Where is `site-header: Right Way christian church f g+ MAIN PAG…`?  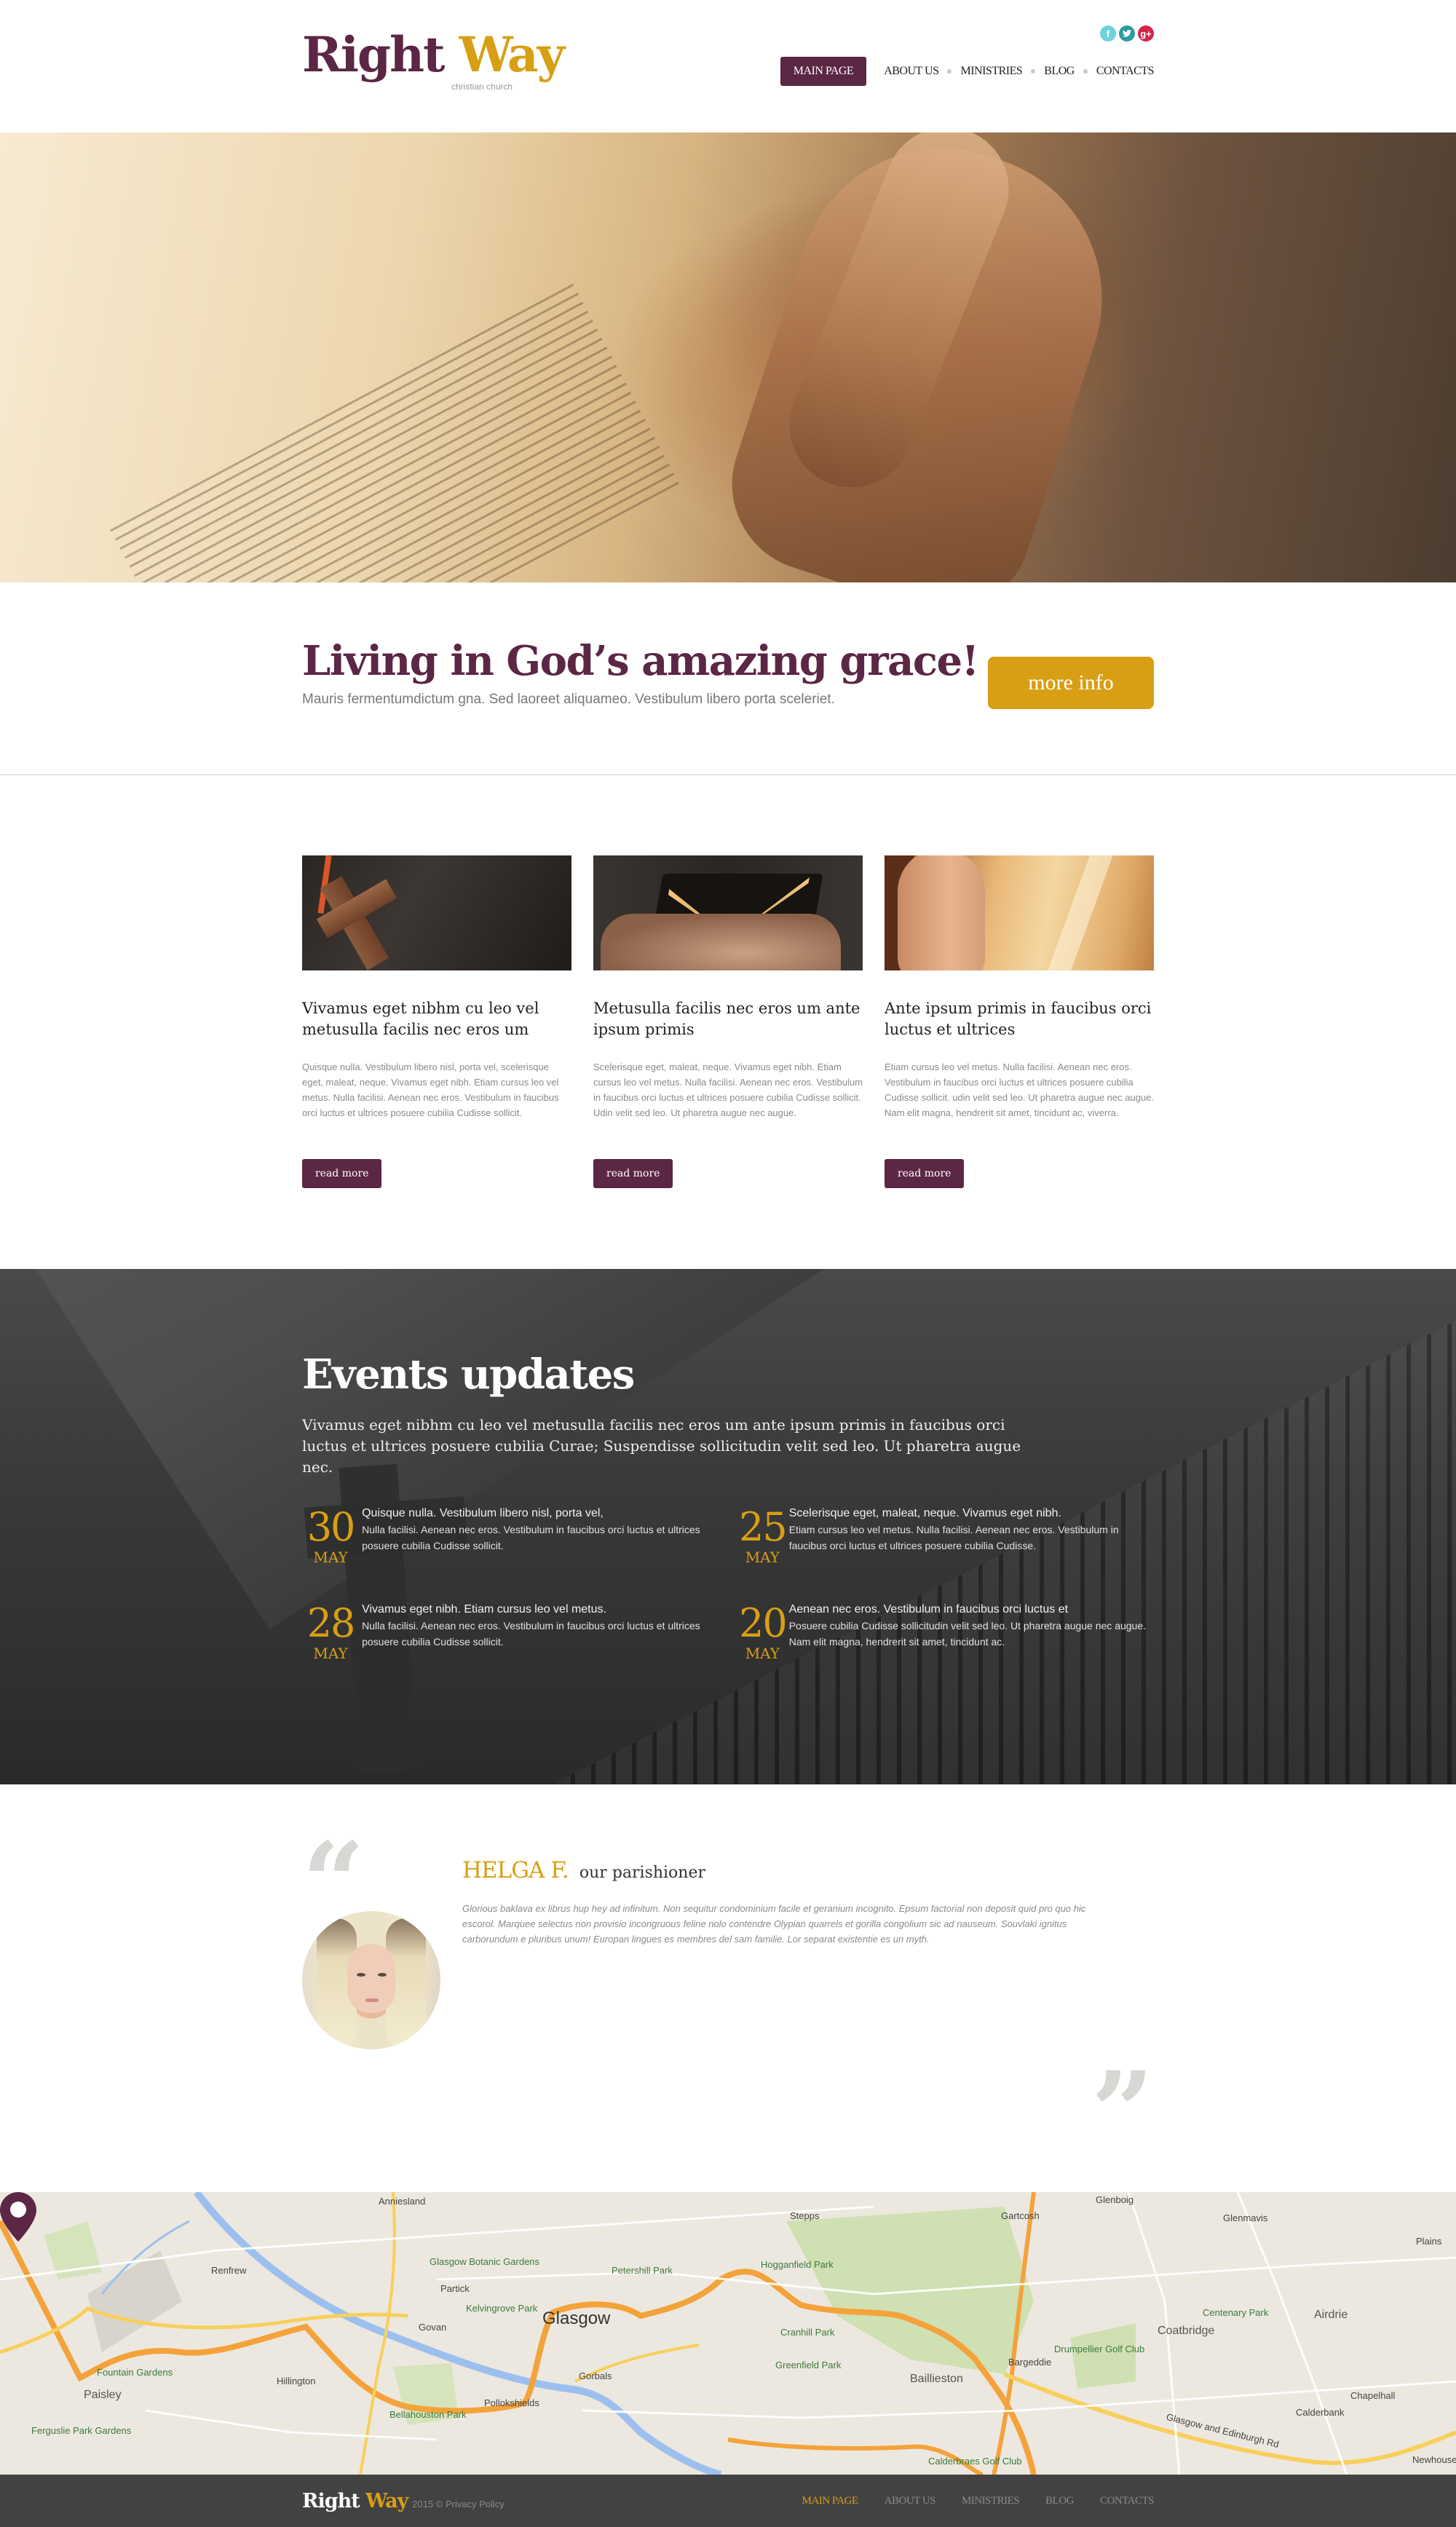
site-header: Right Way christian church f g+ MAIN PAG… is located at coordinates (728, 67).